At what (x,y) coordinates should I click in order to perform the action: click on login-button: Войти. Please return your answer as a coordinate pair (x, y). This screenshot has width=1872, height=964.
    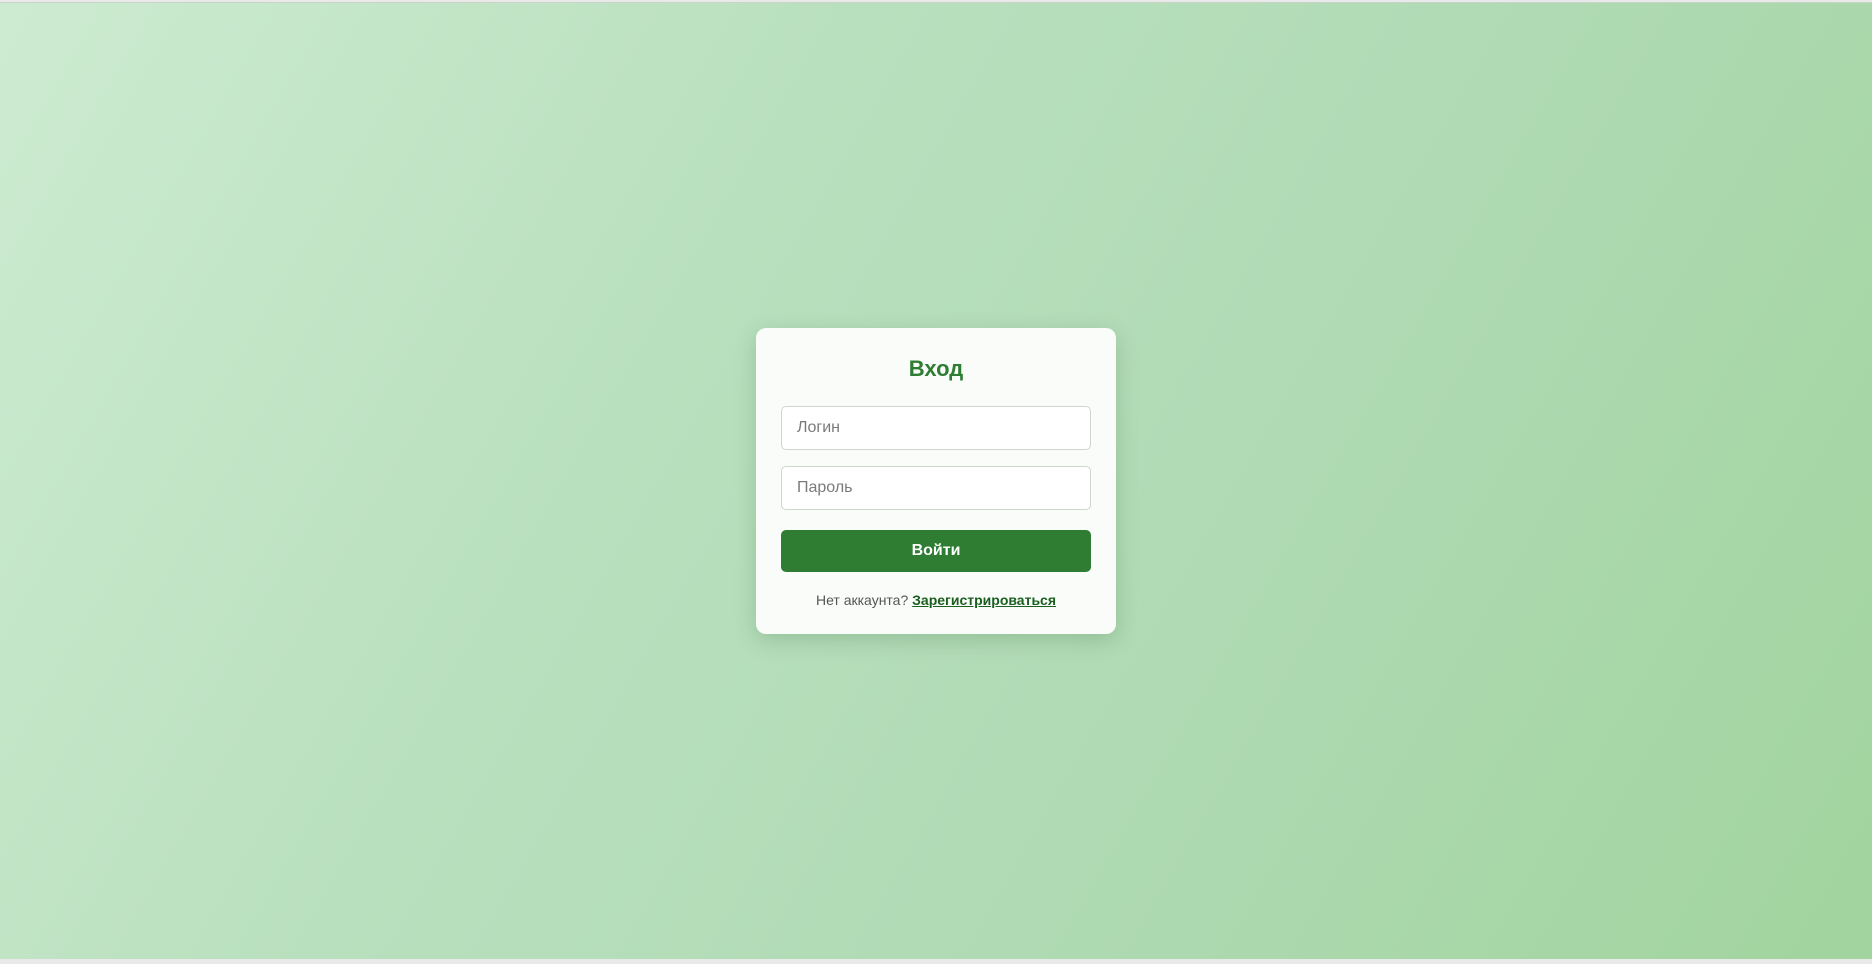
    Looking at the image, I should click on (936, 551).